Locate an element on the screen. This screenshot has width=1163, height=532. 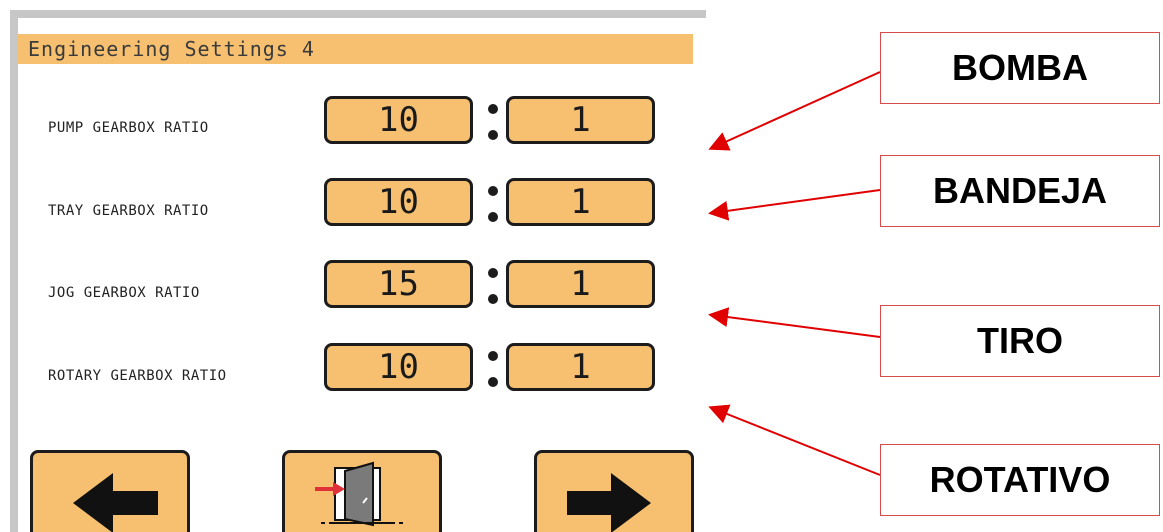
callout-rotativo: ROTATIVO is located at coordinates (1020, 480).